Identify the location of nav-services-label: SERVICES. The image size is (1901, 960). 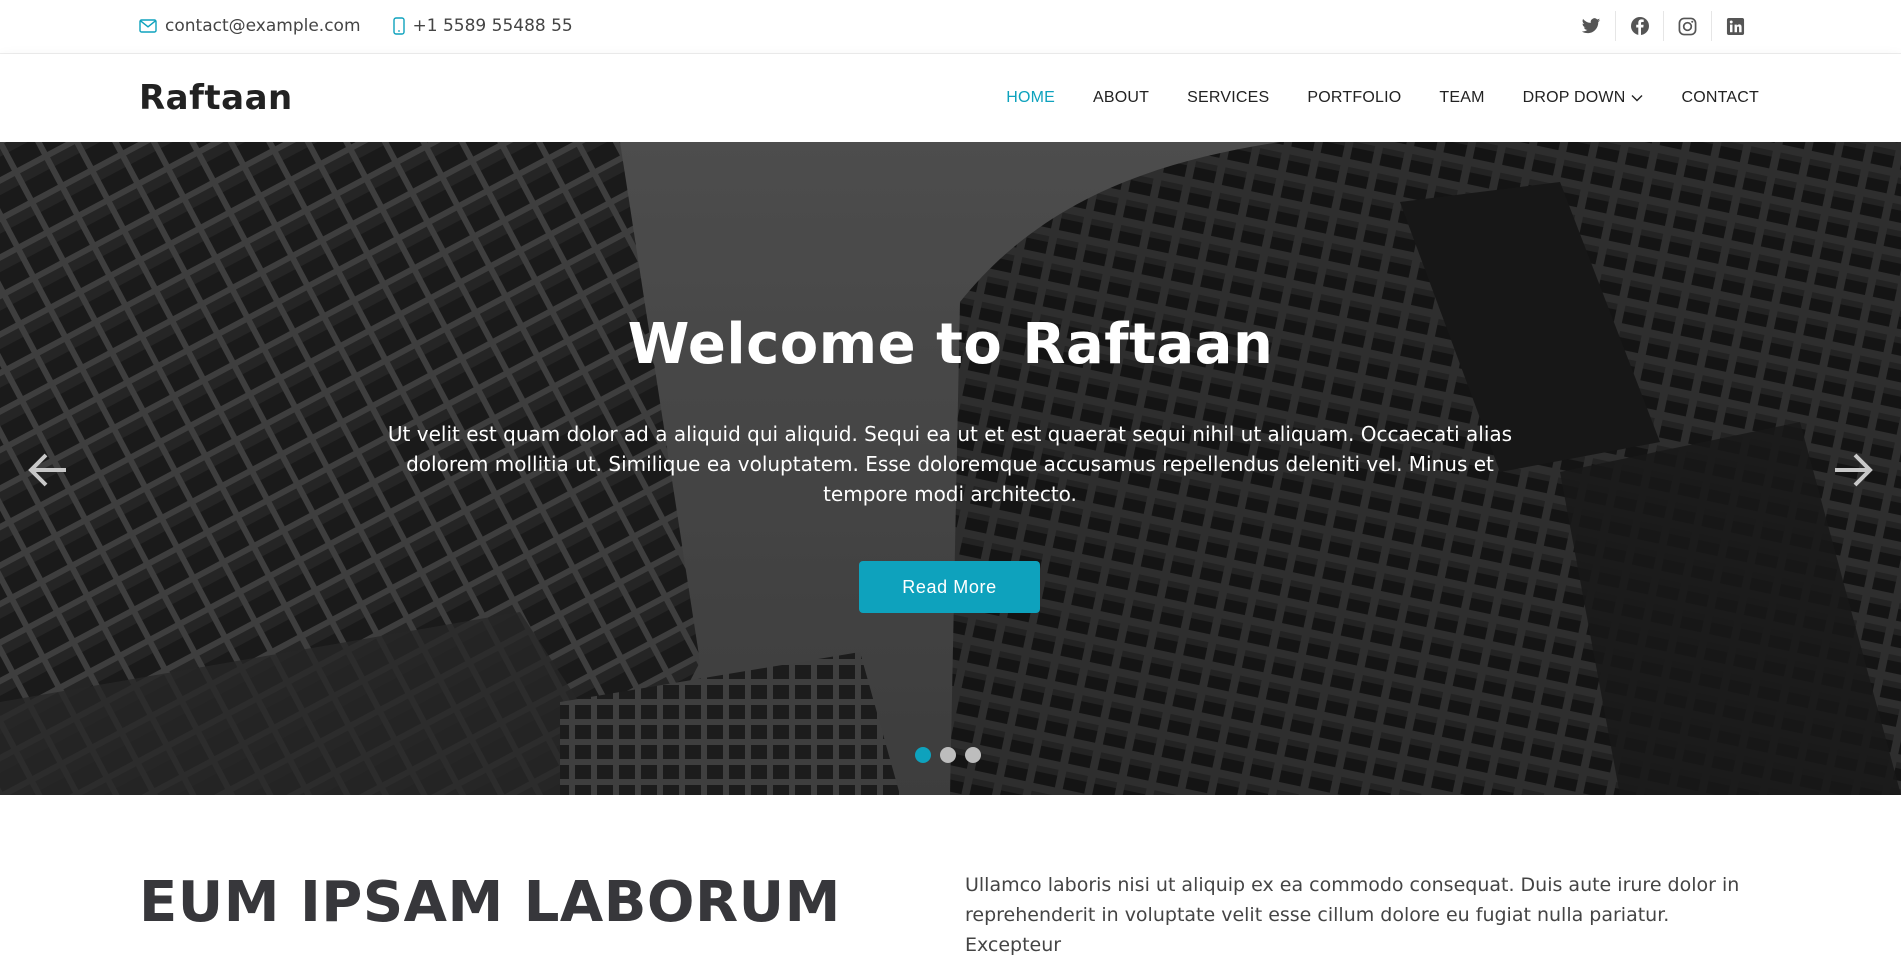
(1228, 97).